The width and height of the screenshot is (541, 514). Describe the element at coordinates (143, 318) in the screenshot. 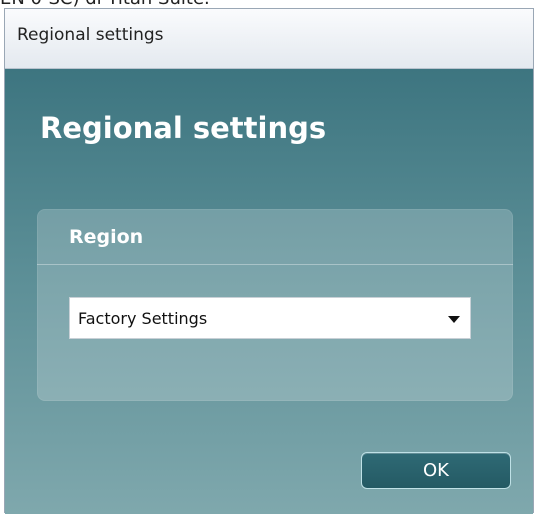

I see `region-select-value: Factory Settings` at that location.